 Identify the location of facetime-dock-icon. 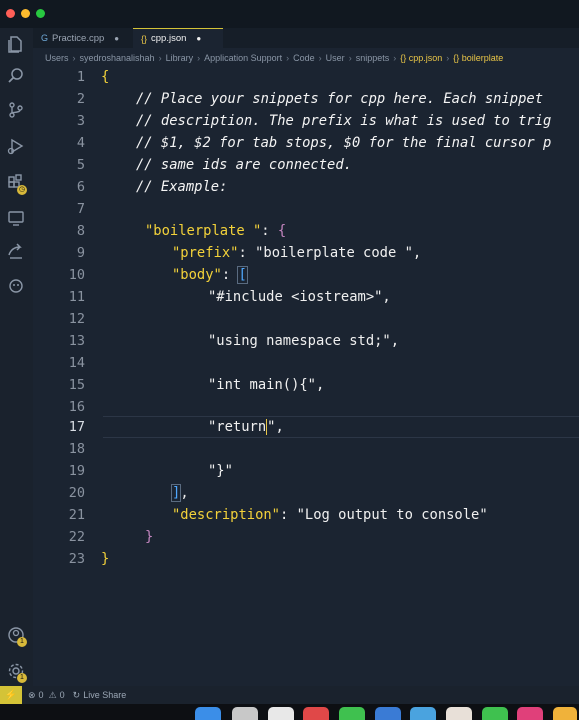
(495, 713).